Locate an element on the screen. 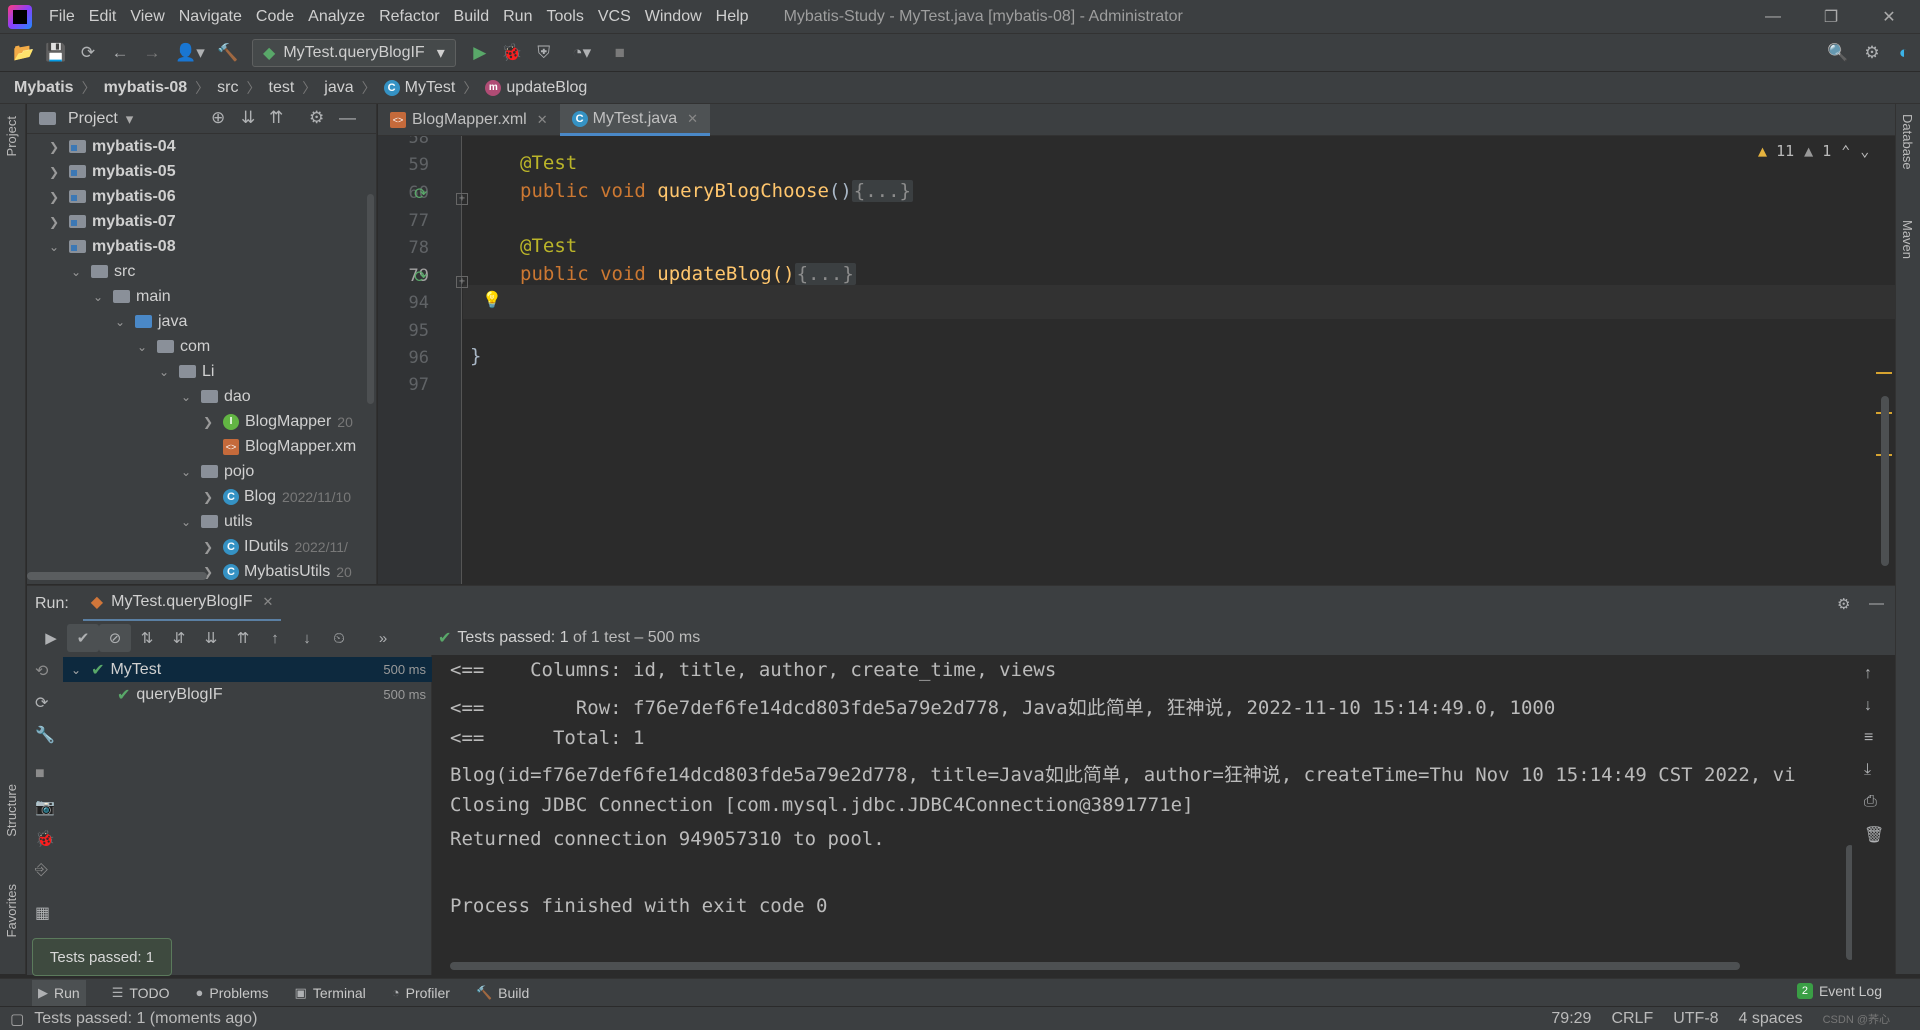 This screenshot has height=1030, width=1920. tree-item-mybatis-08: ⌄ mybatis-08 is located at coordinates (201, 246).